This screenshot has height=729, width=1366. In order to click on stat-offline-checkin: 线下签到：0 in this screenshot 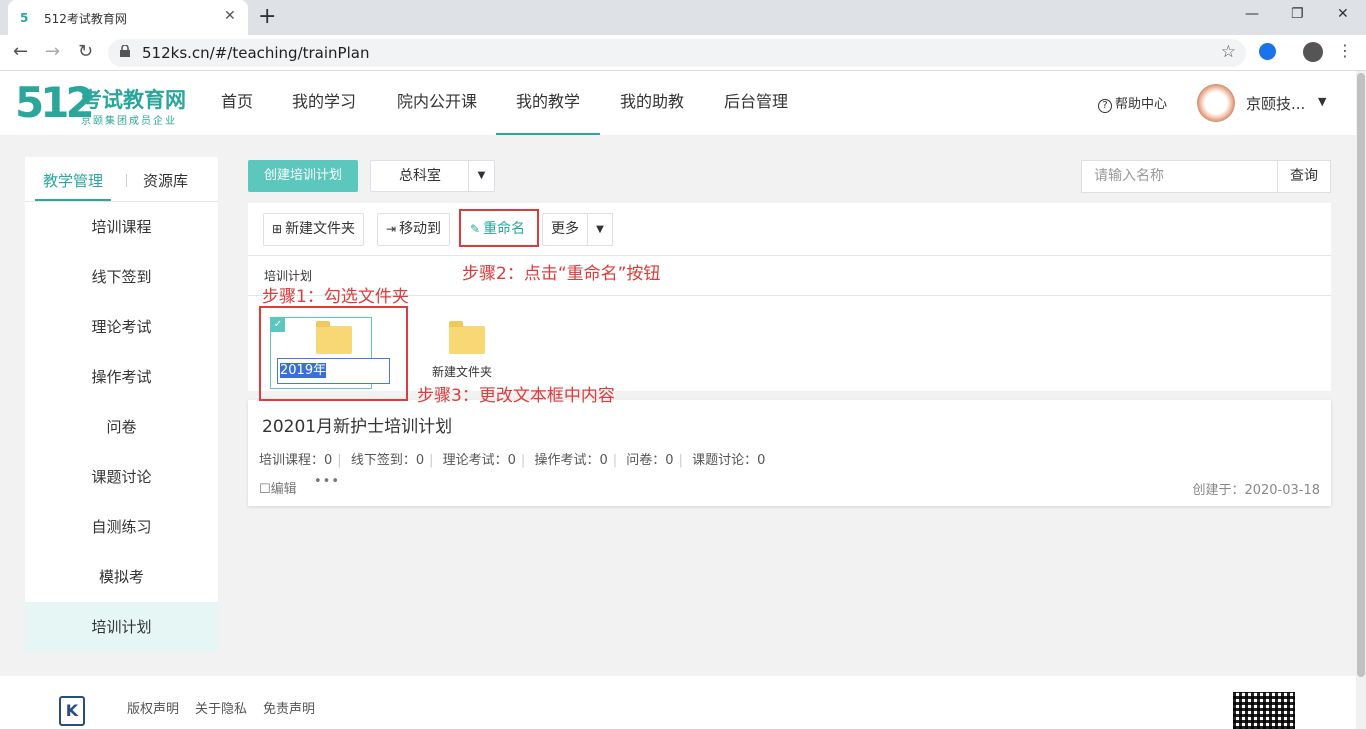, I will do `click(387, 460)`.